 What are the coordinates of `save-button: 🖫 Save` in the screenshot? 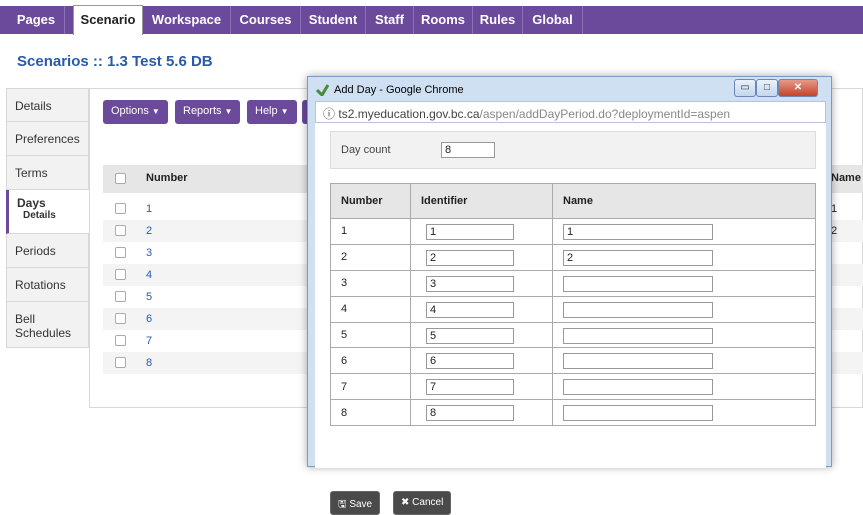 It's located at (355, 503).